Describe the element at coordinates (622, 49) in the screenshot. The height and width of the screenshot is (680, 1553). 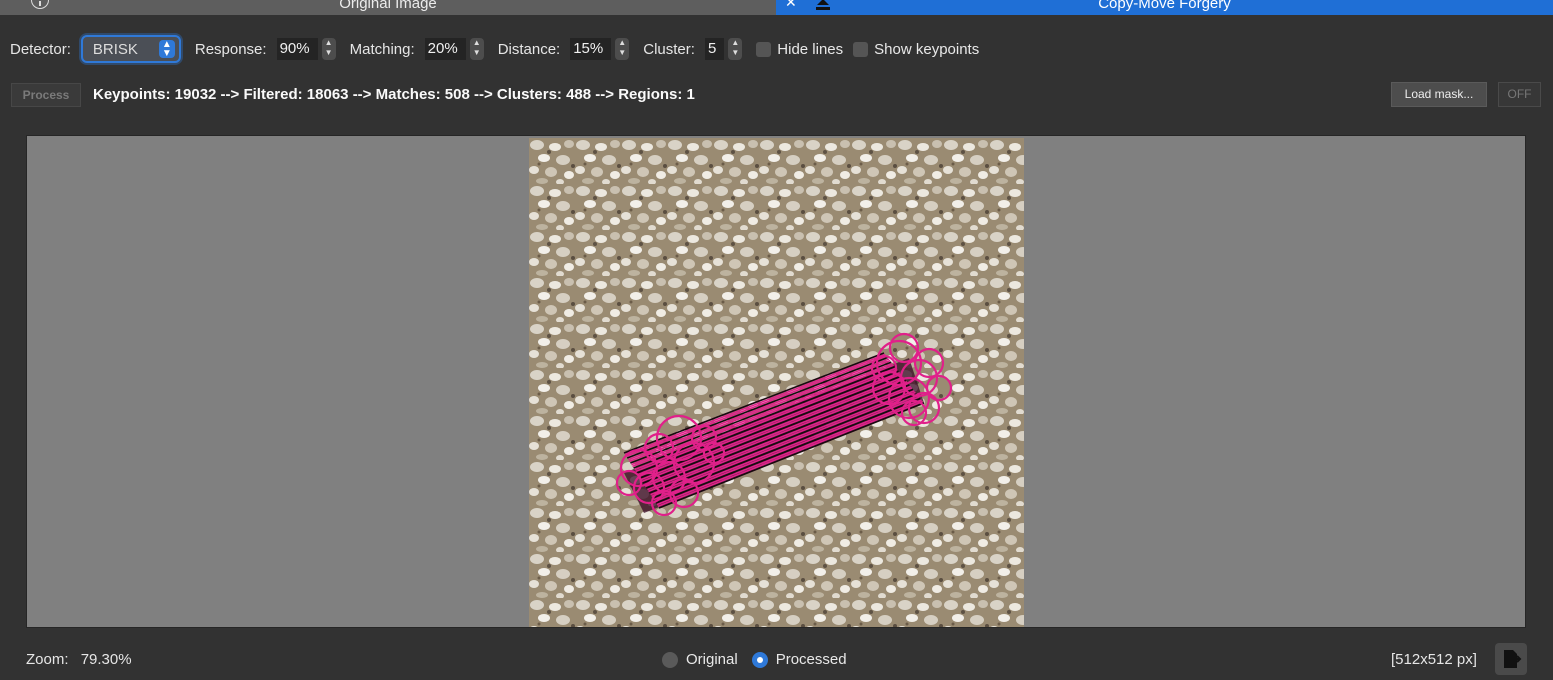
I see `distance-stepper-icon: ▲ ▼` at that location.